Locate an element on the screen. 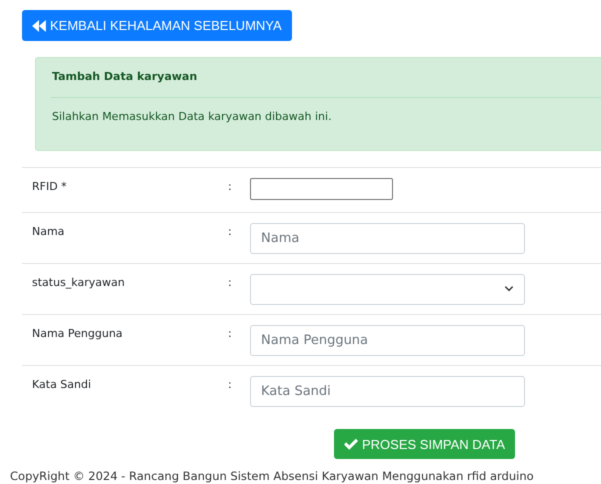 The width and height of the screenshot is (601, 484). footer-text: CopyRight © 2024 - Rancang Bangun Sistem Absensi Karyawan Menggunakan rfid arduino is located at coordinates (272, 476).